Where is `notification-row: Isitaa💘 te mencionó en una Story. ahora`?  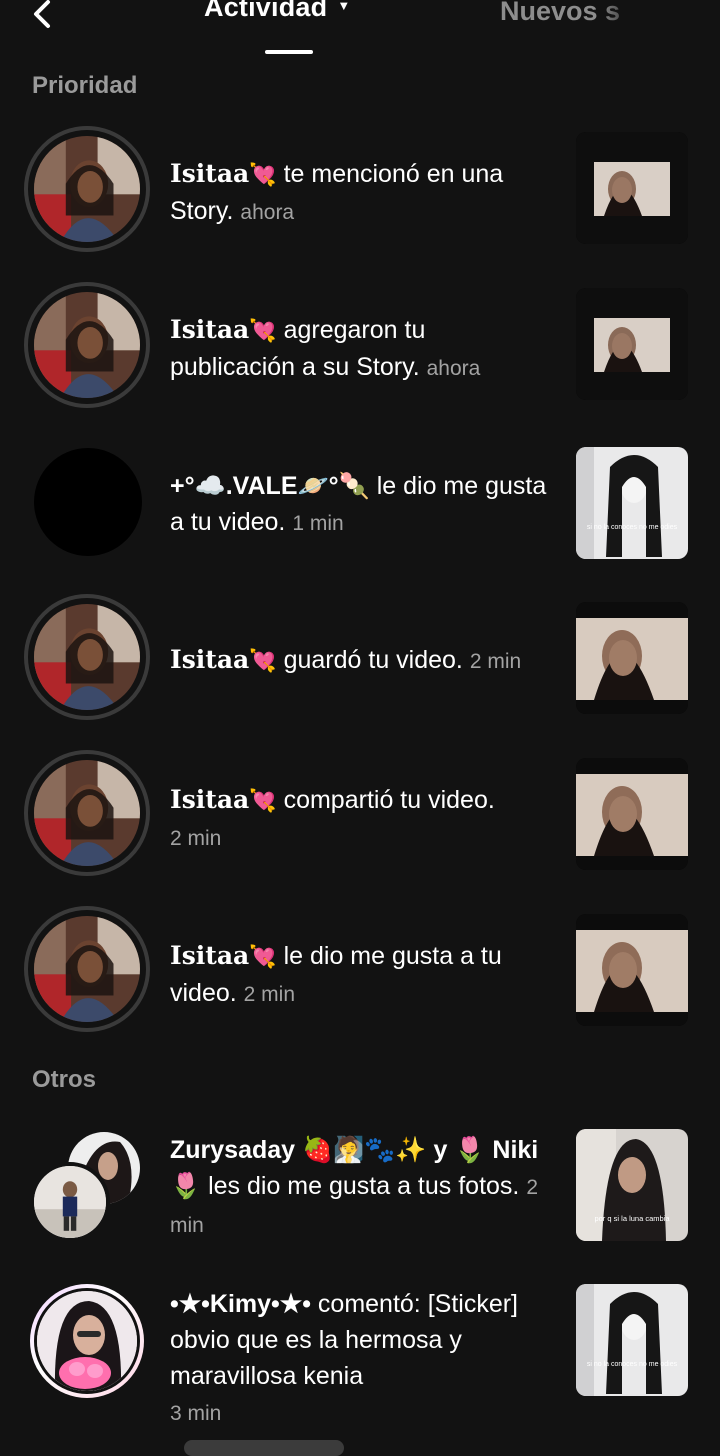
notification-row: Isitaa💘 te mencionó en una Story. ahora is located at coordinates (360, 191).